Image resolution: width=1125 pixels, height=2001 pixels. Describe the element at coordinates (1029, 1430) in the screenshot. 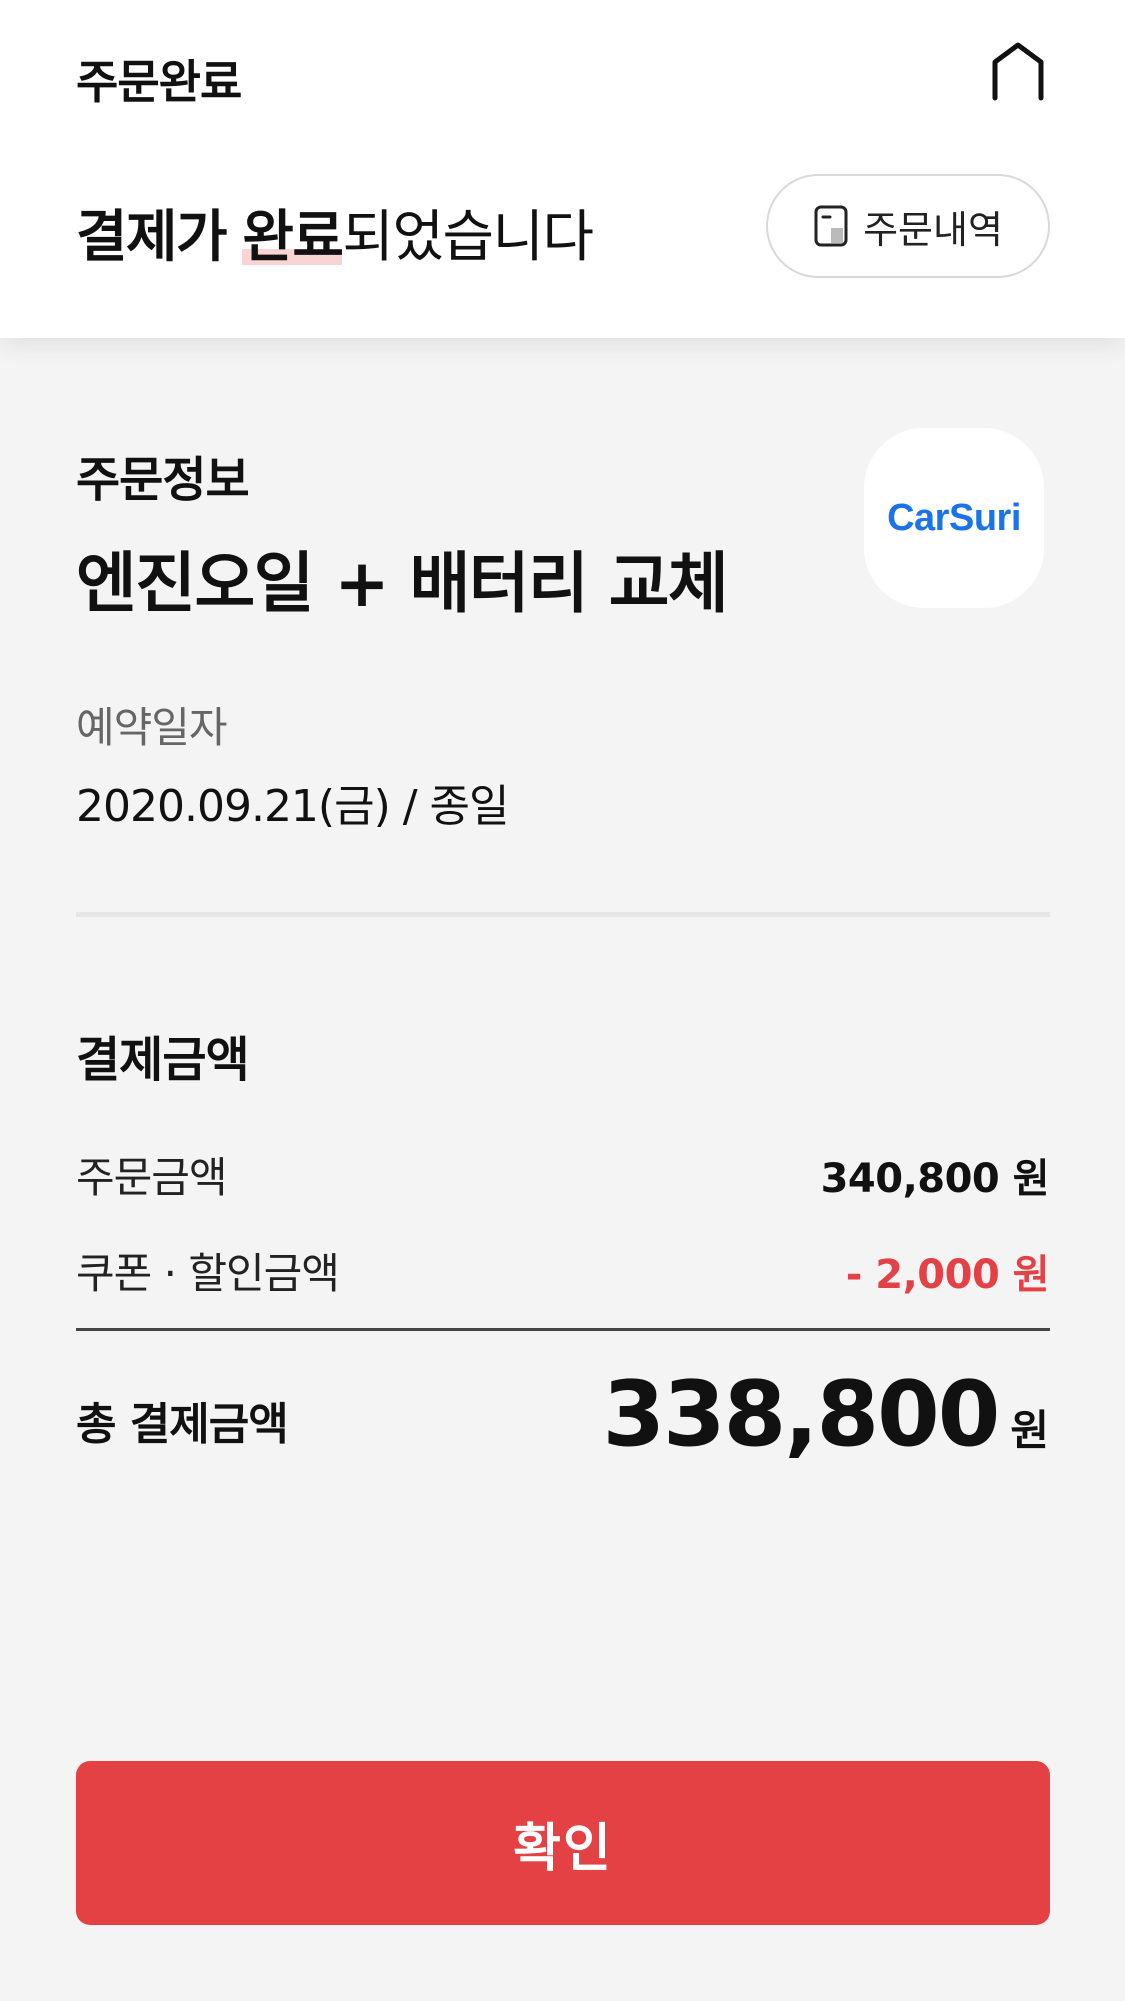

I see `total-amount-unit: 원` at that location.